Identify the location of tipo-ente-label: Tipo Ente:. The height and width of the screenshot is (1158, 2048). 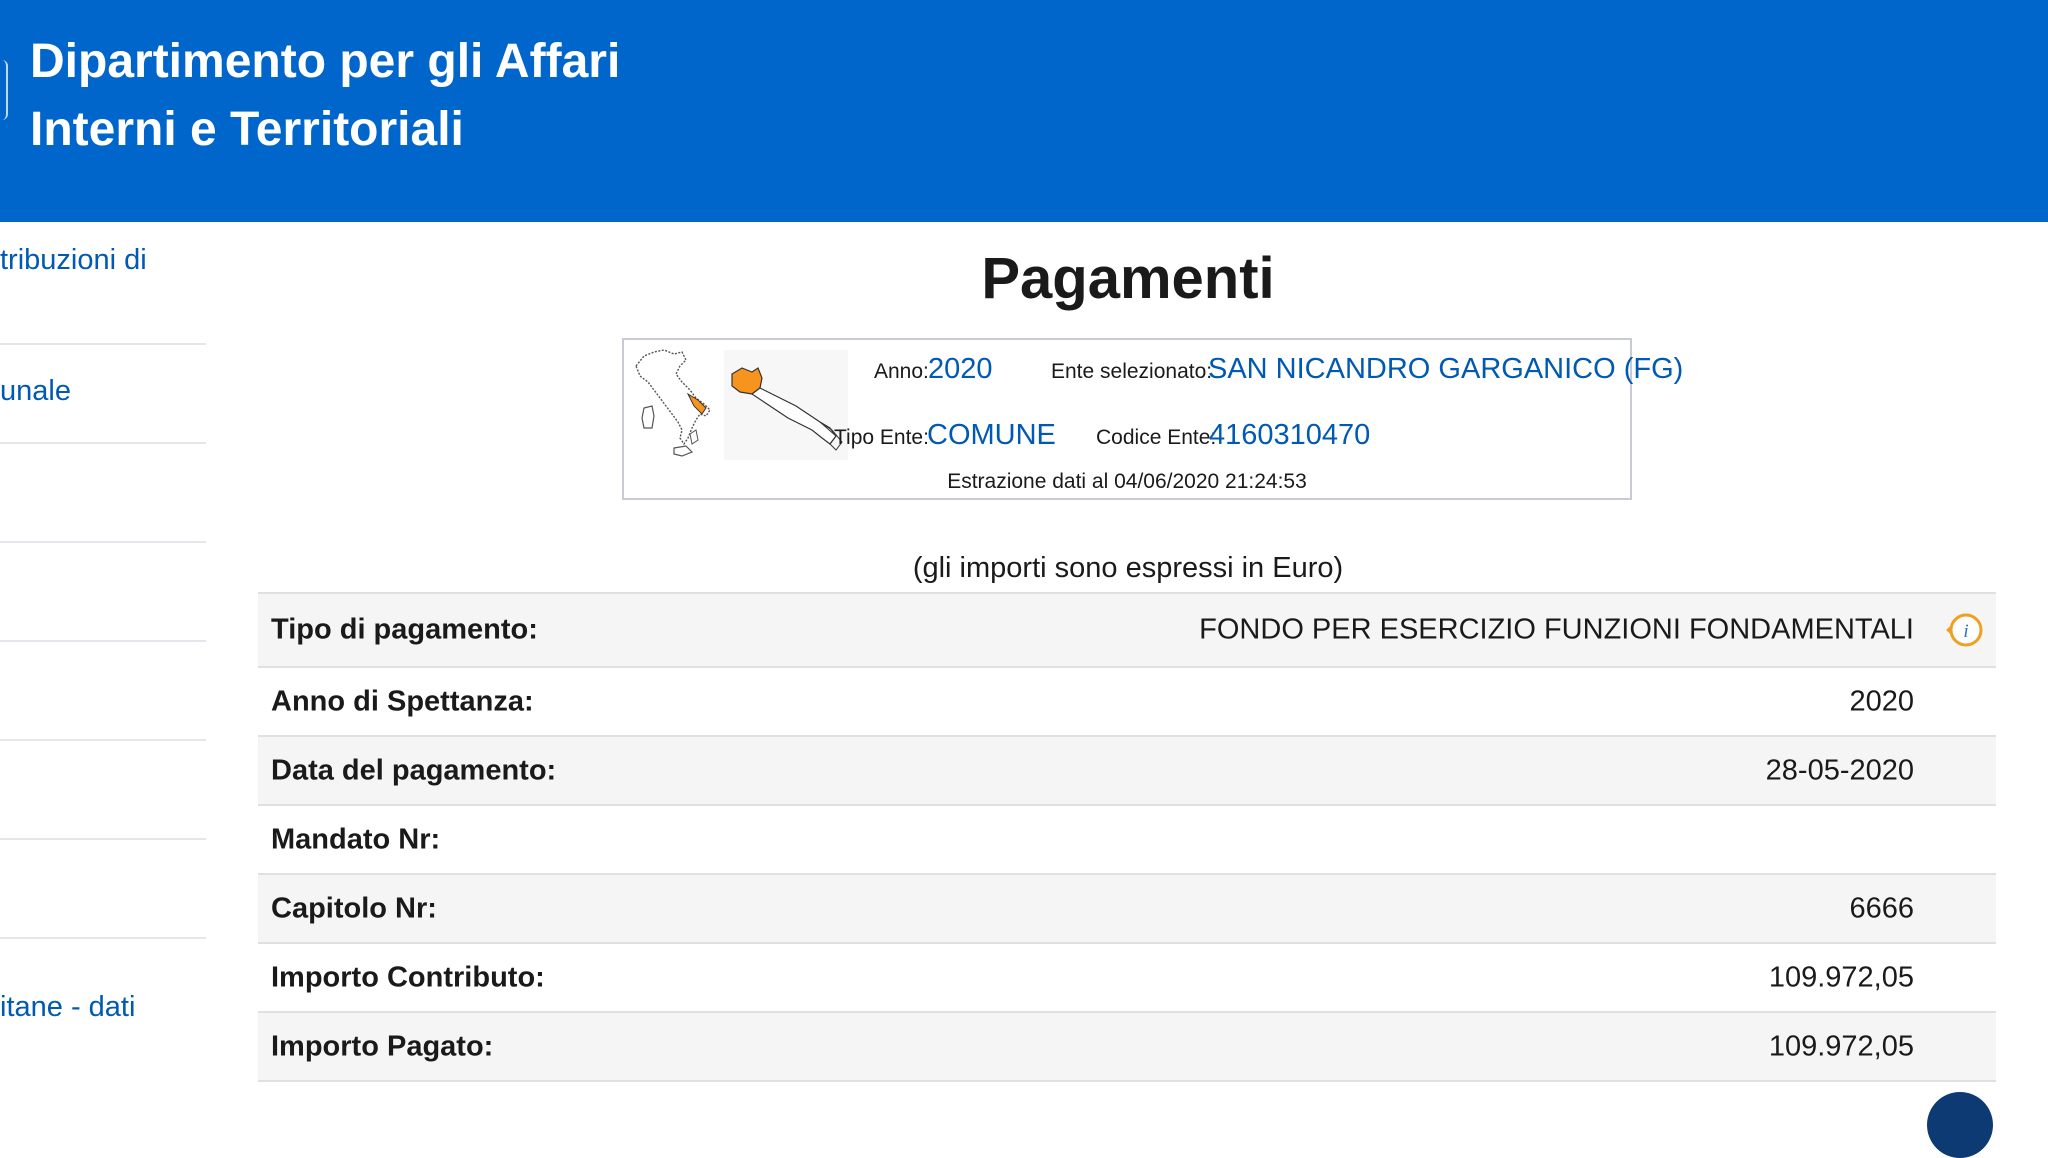
(881, 437).